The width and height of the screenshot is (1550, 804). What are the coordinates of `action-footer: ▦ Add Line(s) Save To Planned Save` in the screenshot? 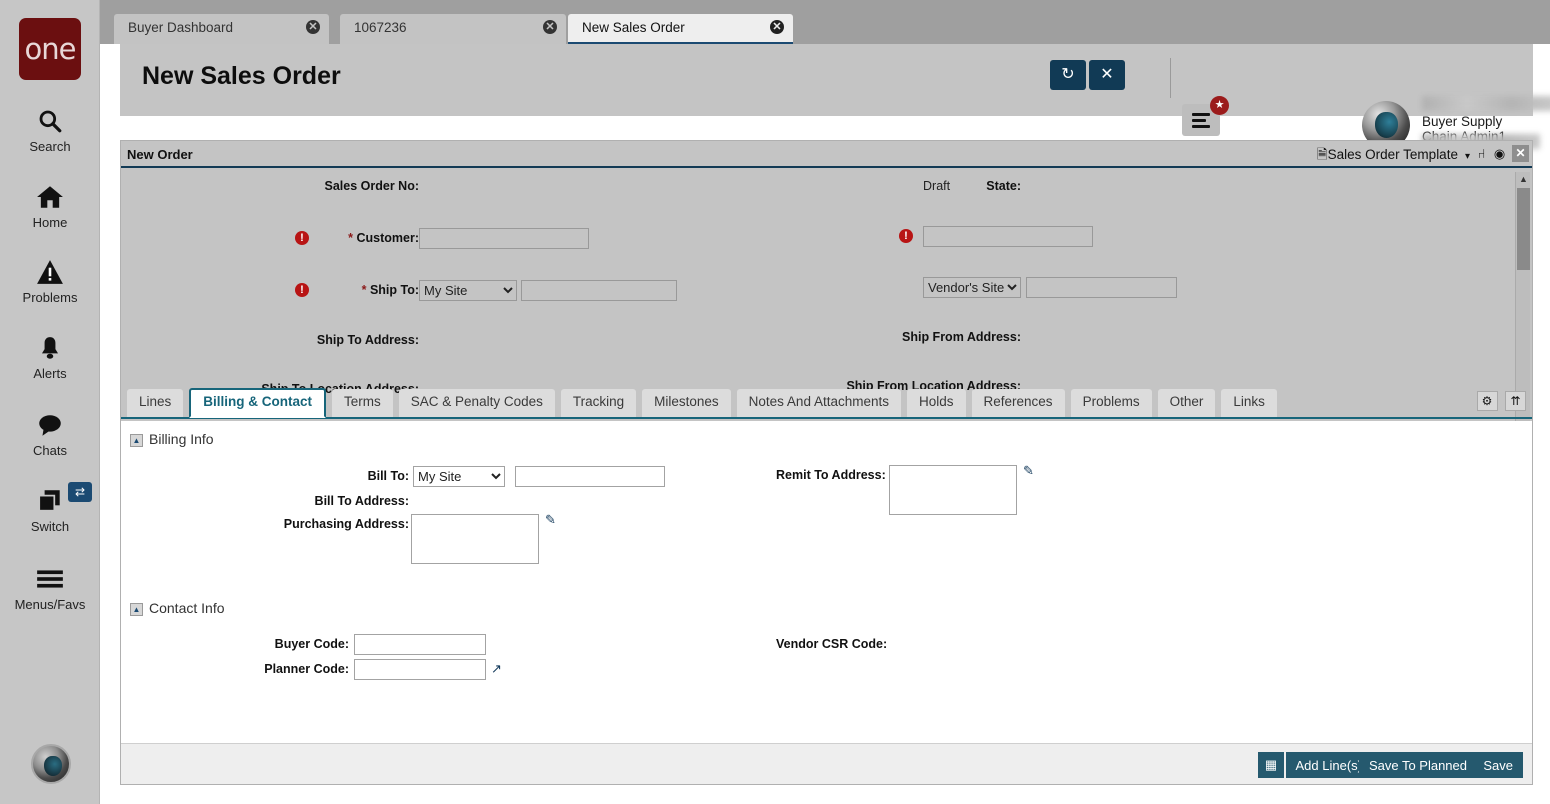 It's located at (826, 763).